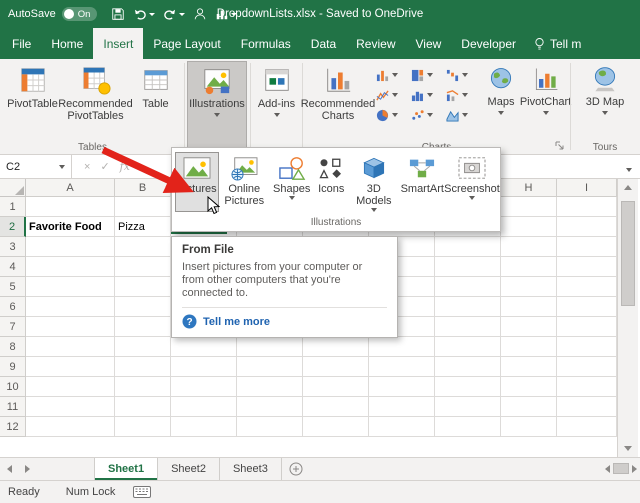 The width and height of the screenshot is (640, 503). I want to click on chart-pie-button, so click(387, 115).